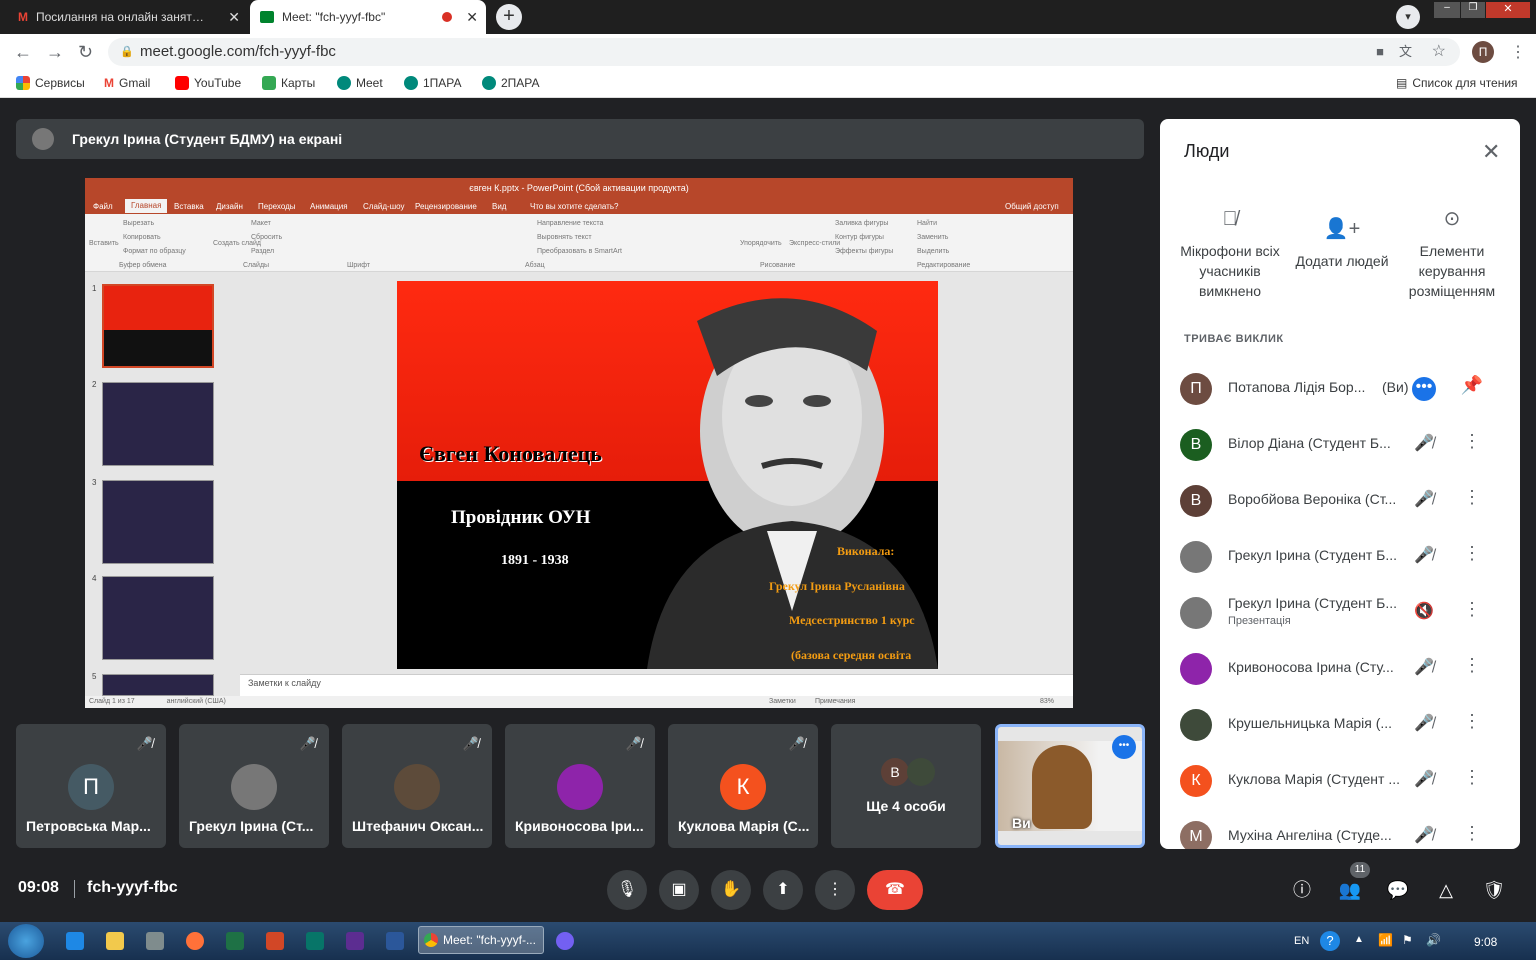 The height and width of the screenshot is (960, 1536). What do you see at coordinates (1345, 725) in the screenshot?
I see `participant-row: Крушельницька Марія (... 🎤̸ ⋮` at bounding box center [1345, 725].